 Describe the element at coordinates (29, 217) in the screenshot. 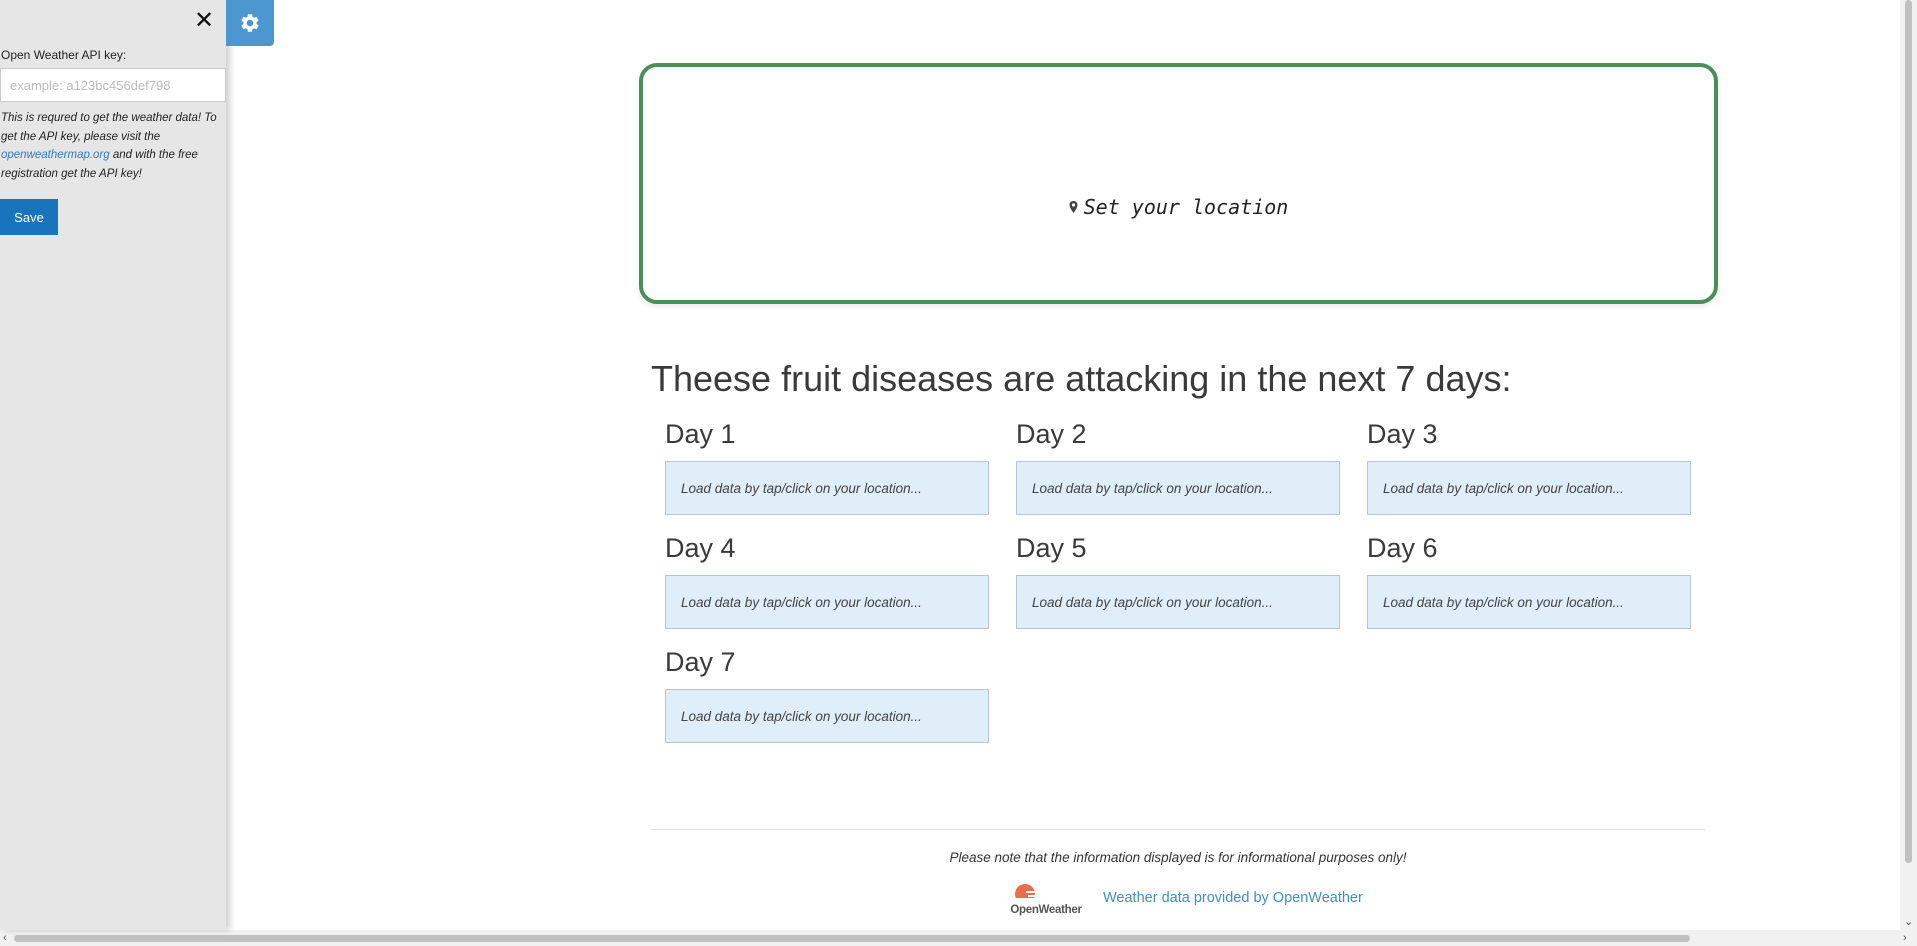

I see `save-button: Save` at that location.